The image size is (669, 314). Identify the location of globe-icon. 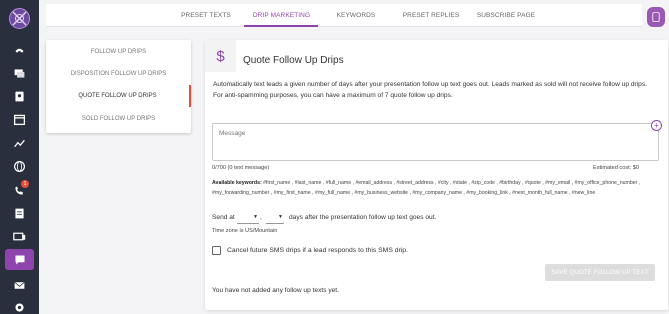
(19, 166).